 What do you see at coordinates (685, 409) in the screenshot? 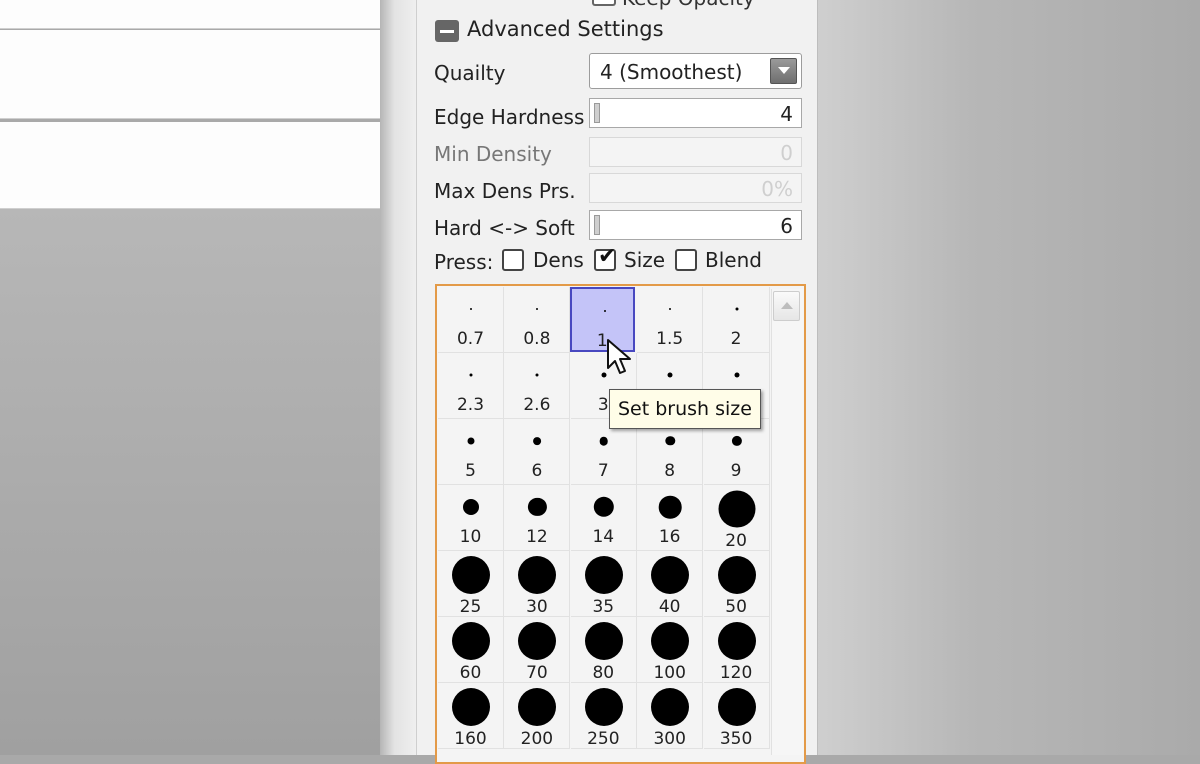
I see `tooltip: Set brush size` at bounding box center [685, 409].